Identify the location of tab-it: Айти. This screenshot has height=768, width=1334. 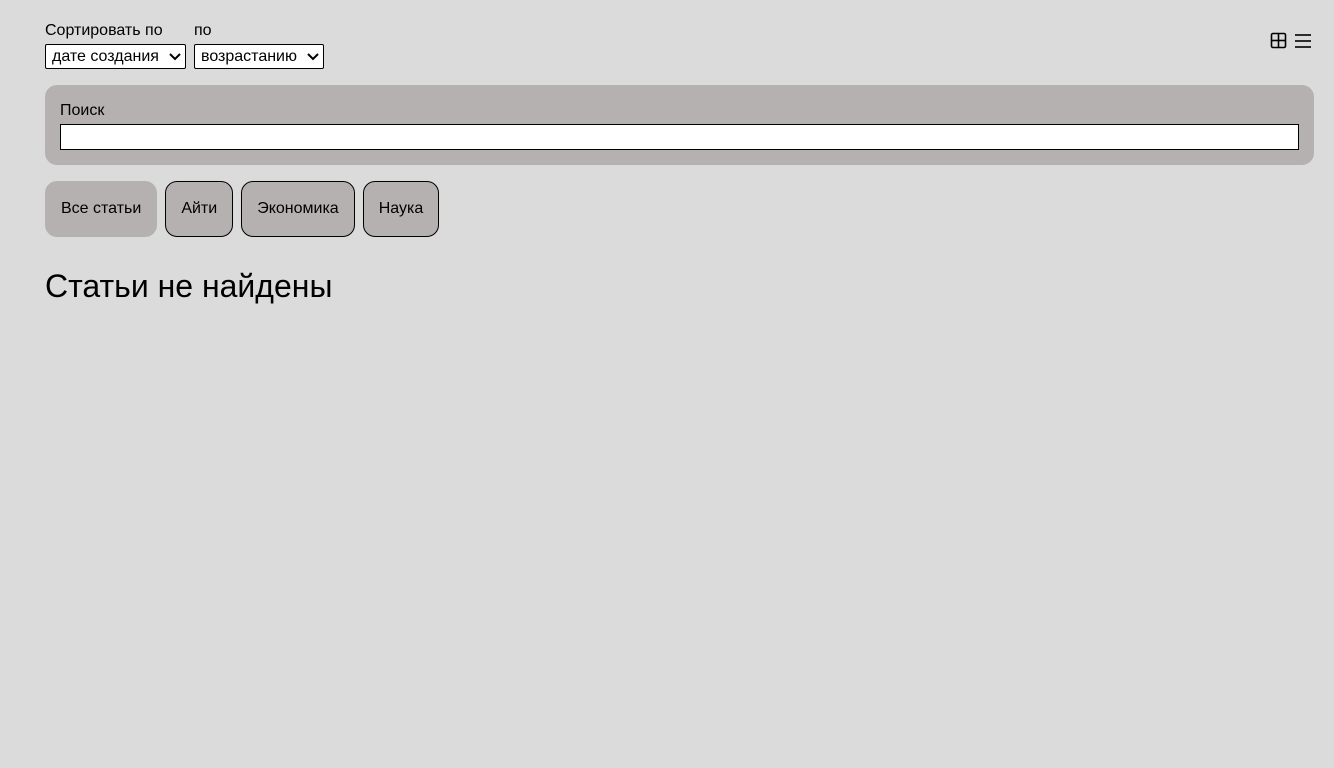
(199, 209).